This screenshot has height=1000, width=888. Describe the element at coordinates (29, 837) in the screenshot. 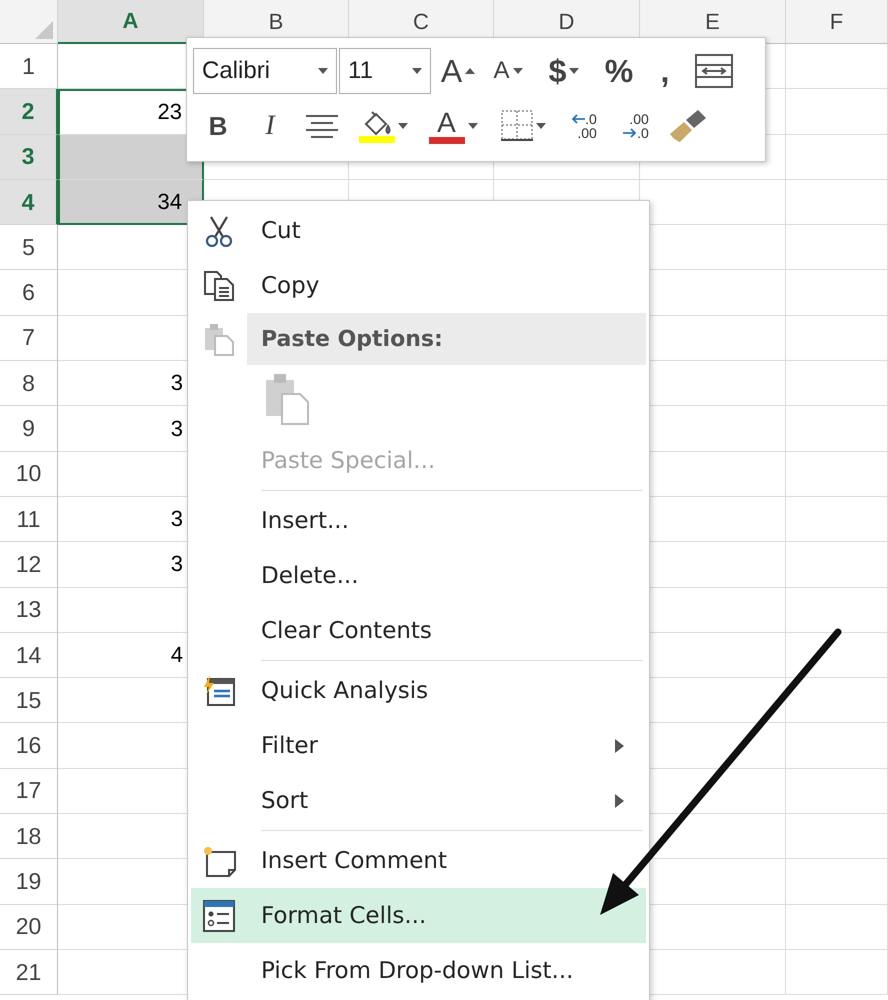

I see `row-header: 18` at that location.